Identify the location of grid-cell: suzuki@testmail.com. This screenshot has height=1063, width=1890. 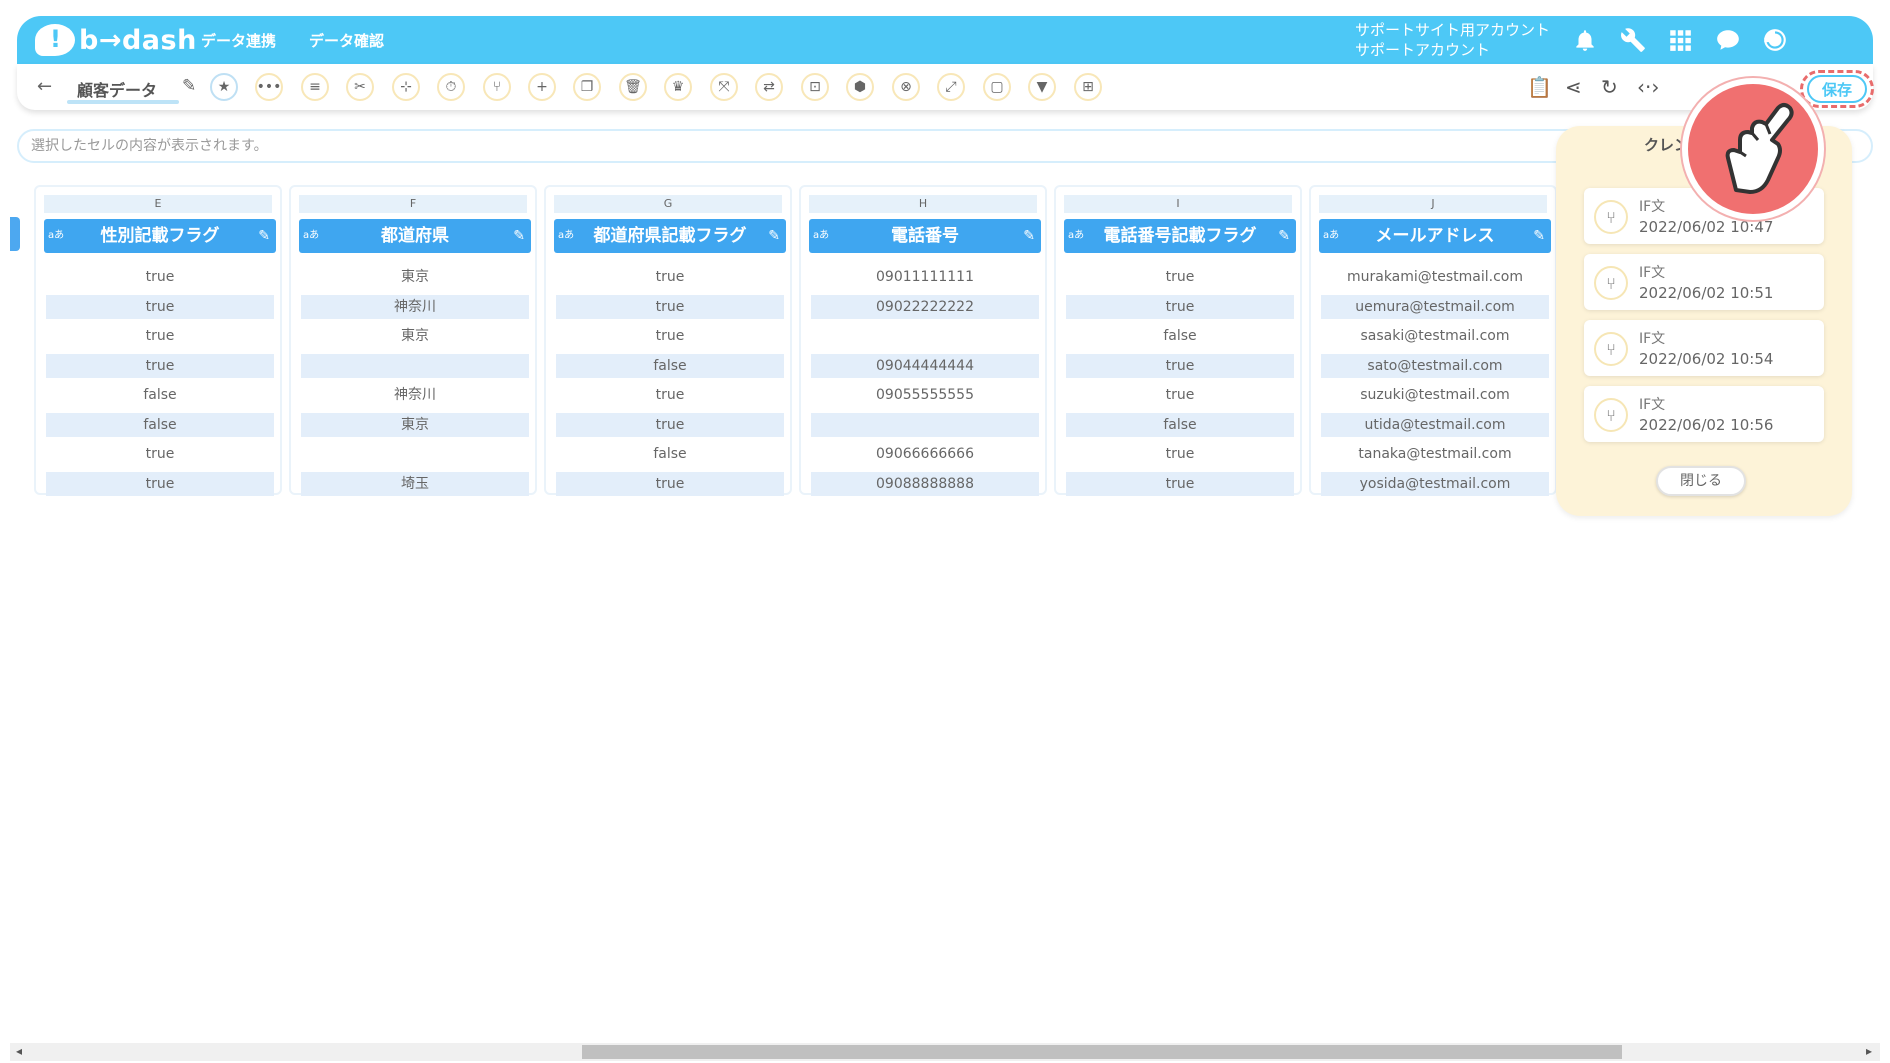
(1435, 395).